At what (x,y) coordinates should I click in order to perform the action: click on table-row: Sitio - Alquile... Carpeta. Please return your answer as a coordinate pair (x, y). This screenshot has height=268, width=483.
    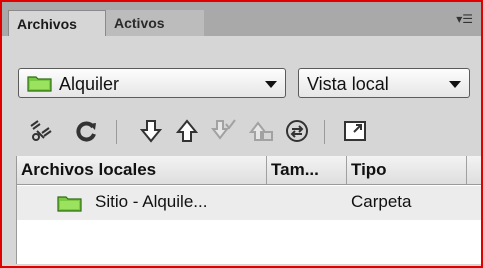
    Looking at the image, I should click on (249, 203).